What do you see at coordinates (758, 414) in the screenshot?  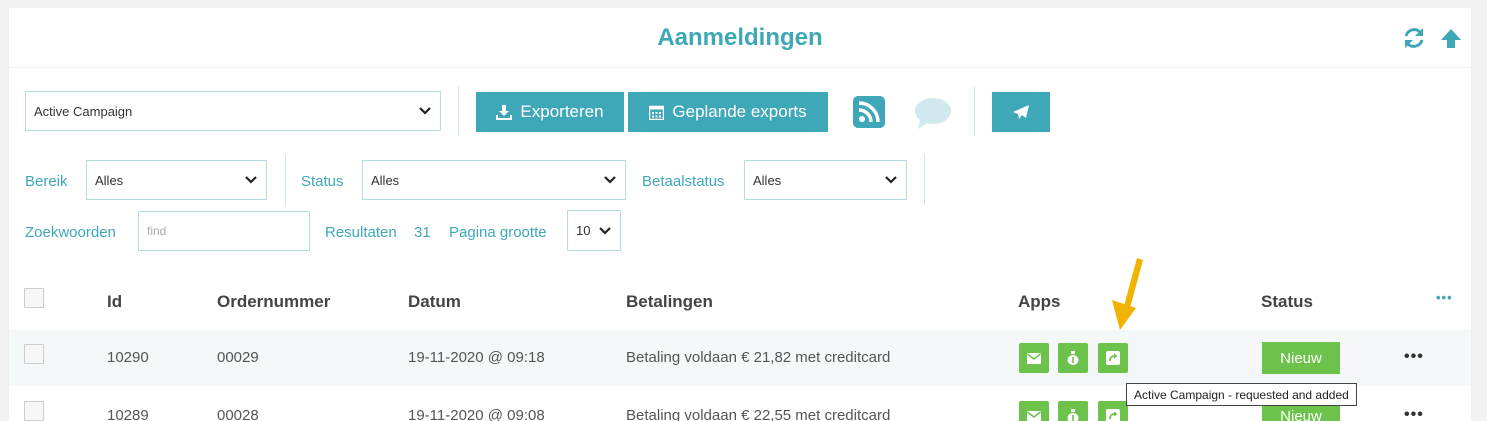 I see `row-payment: Betaling voldaan € 22,55 met creditcard` at bounding box center [758, 414].